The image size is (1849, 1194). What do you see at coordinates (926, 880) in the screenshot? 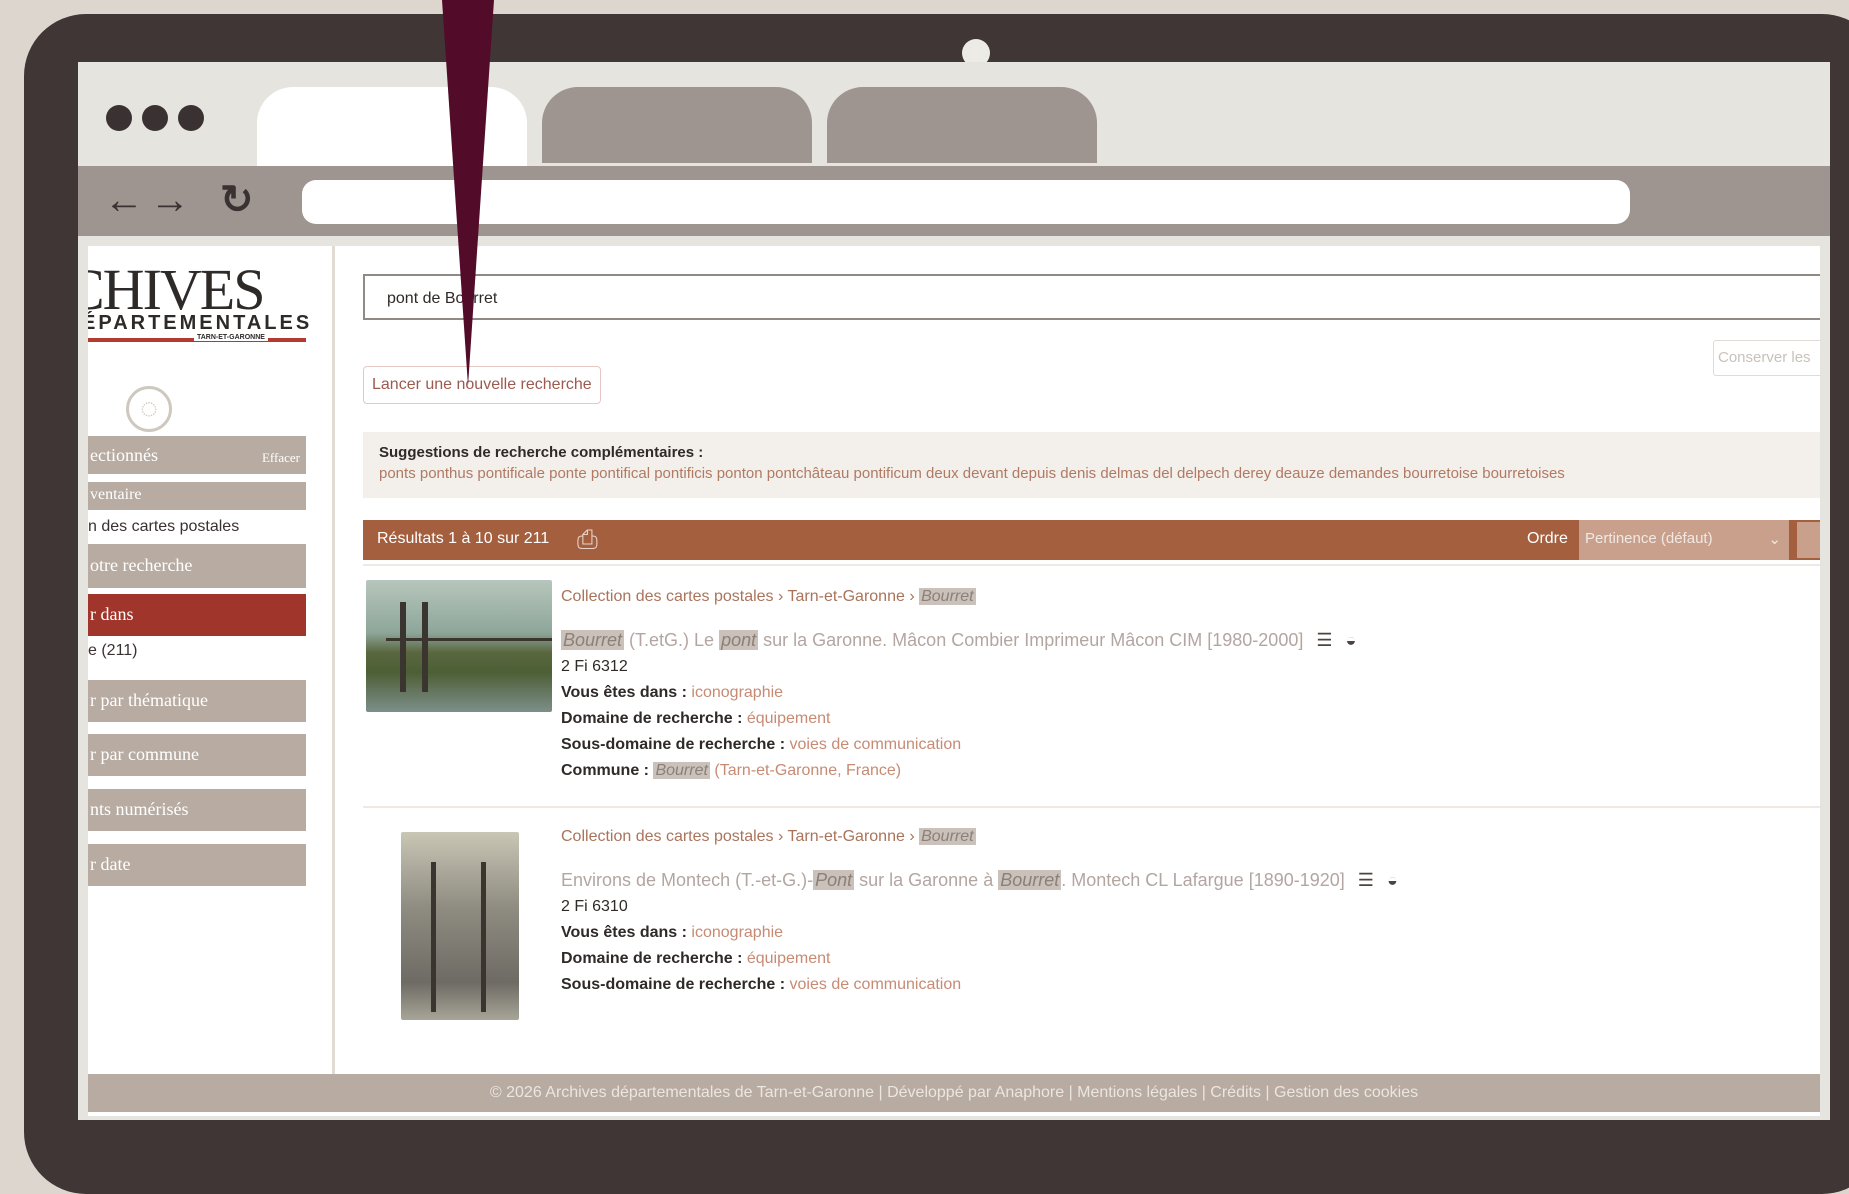
I see `title-text: sur la Garonne à` at bounding box center [926, 880].